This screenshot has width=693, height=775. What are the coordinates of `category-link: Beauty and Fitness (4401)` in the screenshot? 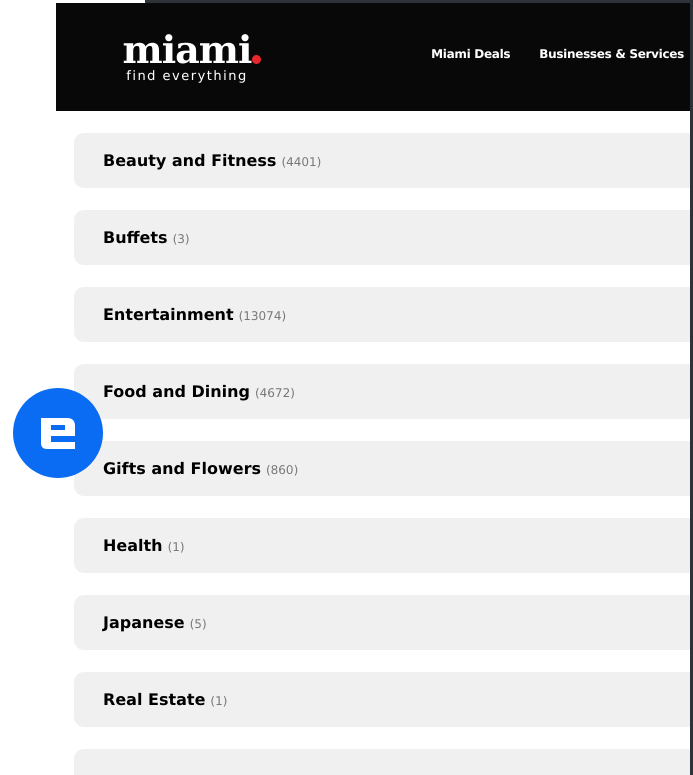 It's located at (382, 160).